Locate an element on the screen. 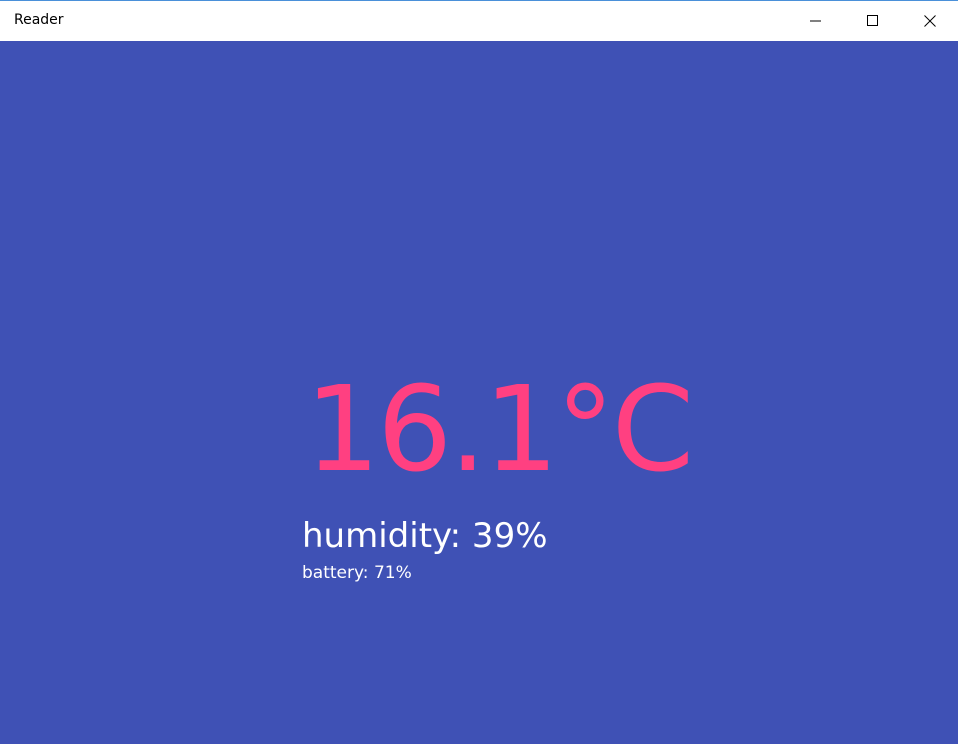 The image size is (958, 744). maximize-icon is located at coordinates (872, 20).